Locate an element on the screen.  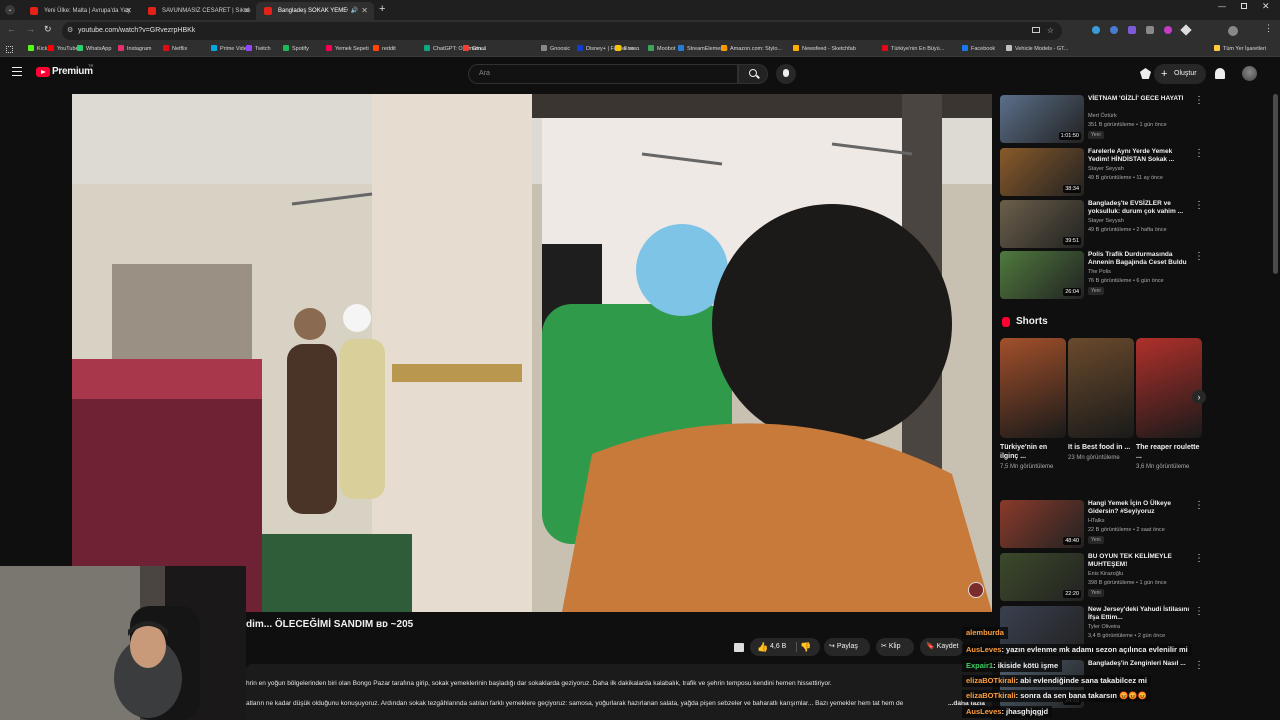
save-button: 🔖 Kaydet is located at coordinates (942, 647).